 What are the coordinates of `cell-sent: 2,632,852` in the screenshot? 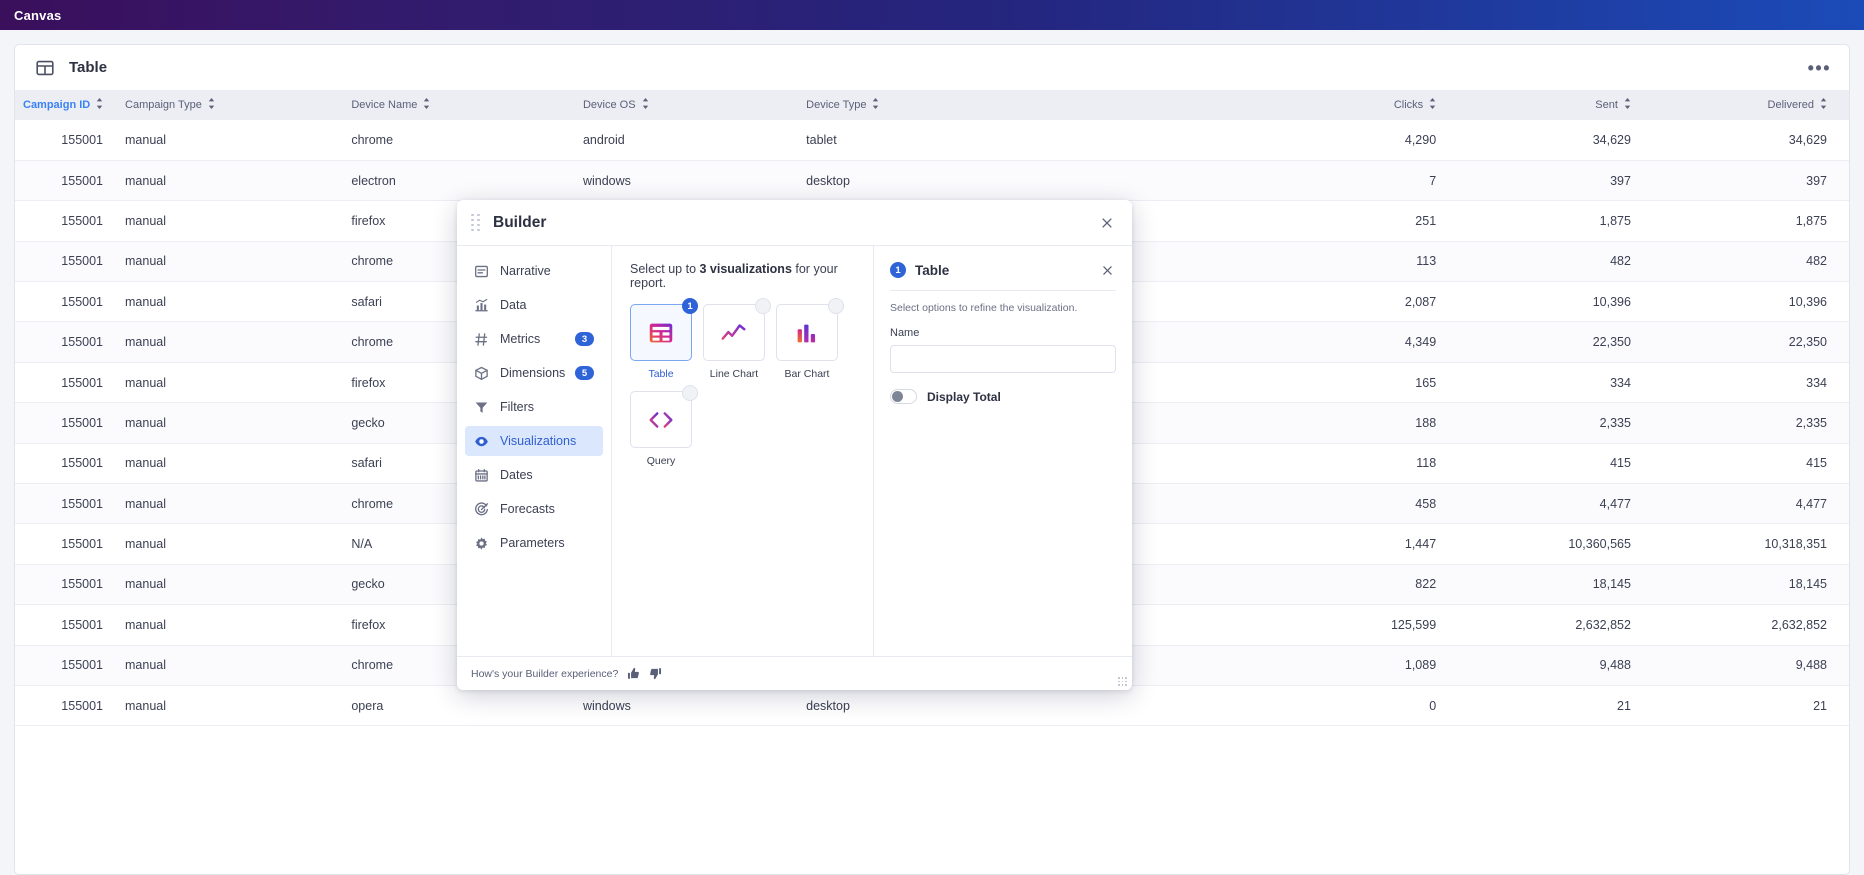 It's located at (1603, 624).